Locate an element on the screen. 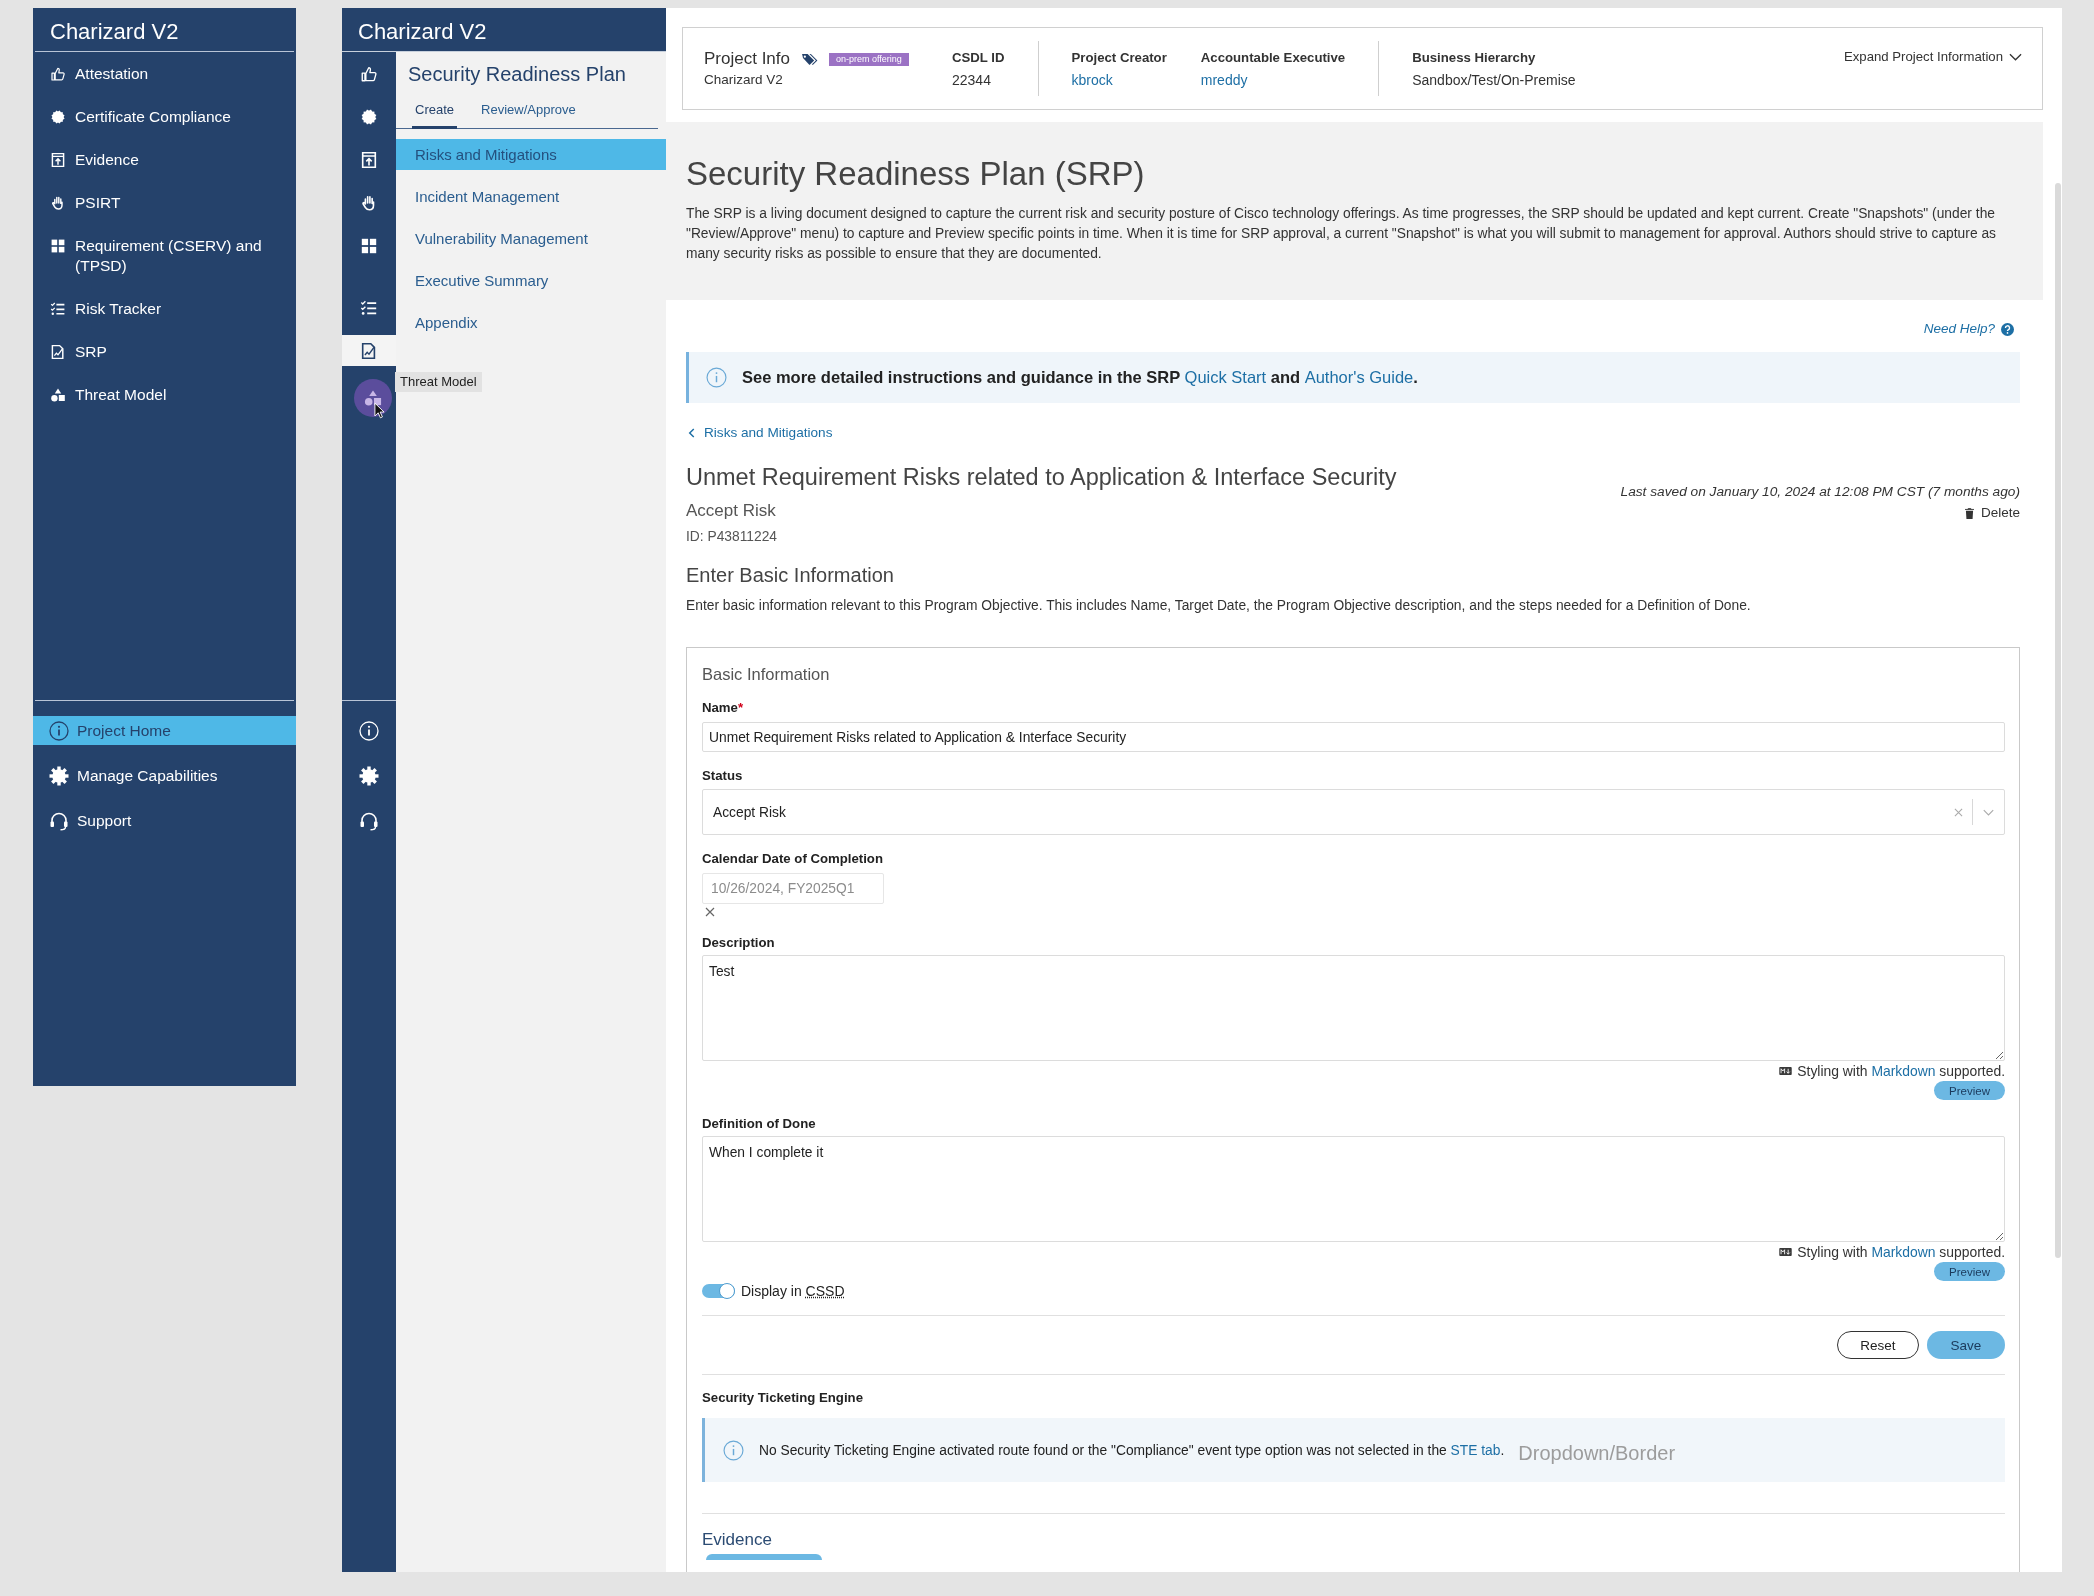  info-link: kbrock is located at coordinates (1119, 79).